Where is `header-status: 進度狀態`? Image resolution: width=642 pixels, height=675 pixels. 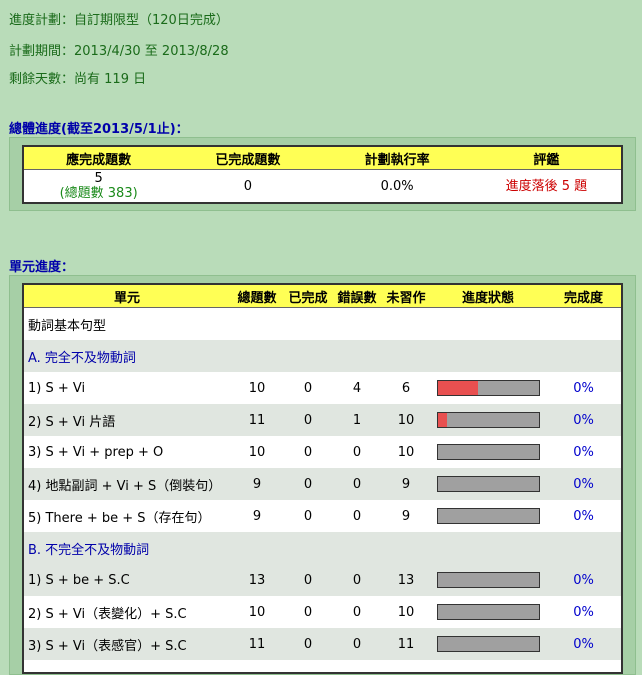 header-status: 進度狀態 is located at coordinates (488, 296).